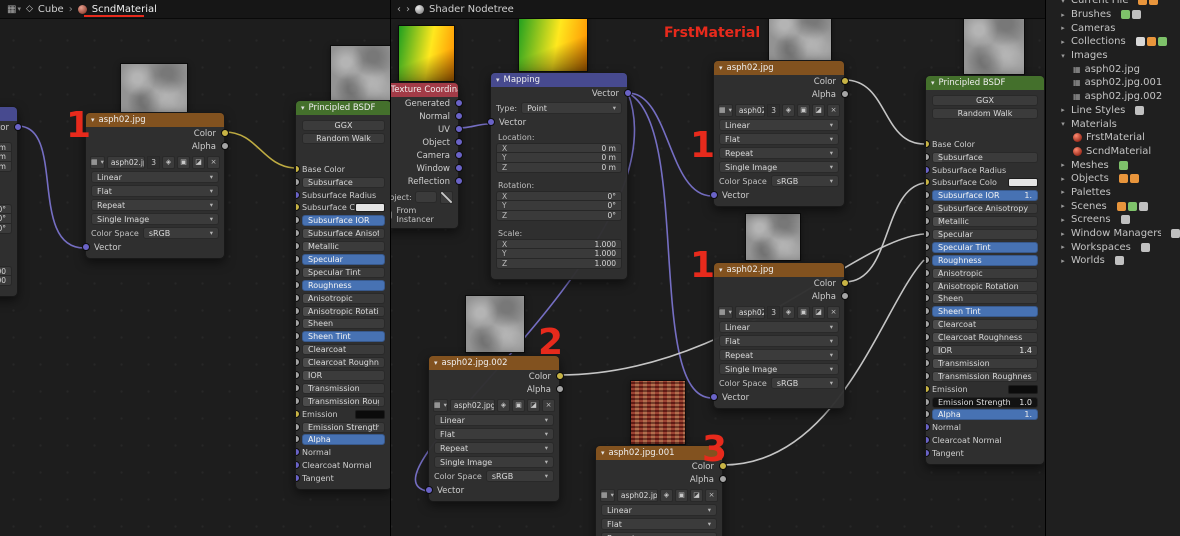  What do you see at coordinates (425, 197) in the screenshot?
I see `object-field` at bounding box center [425, 197].